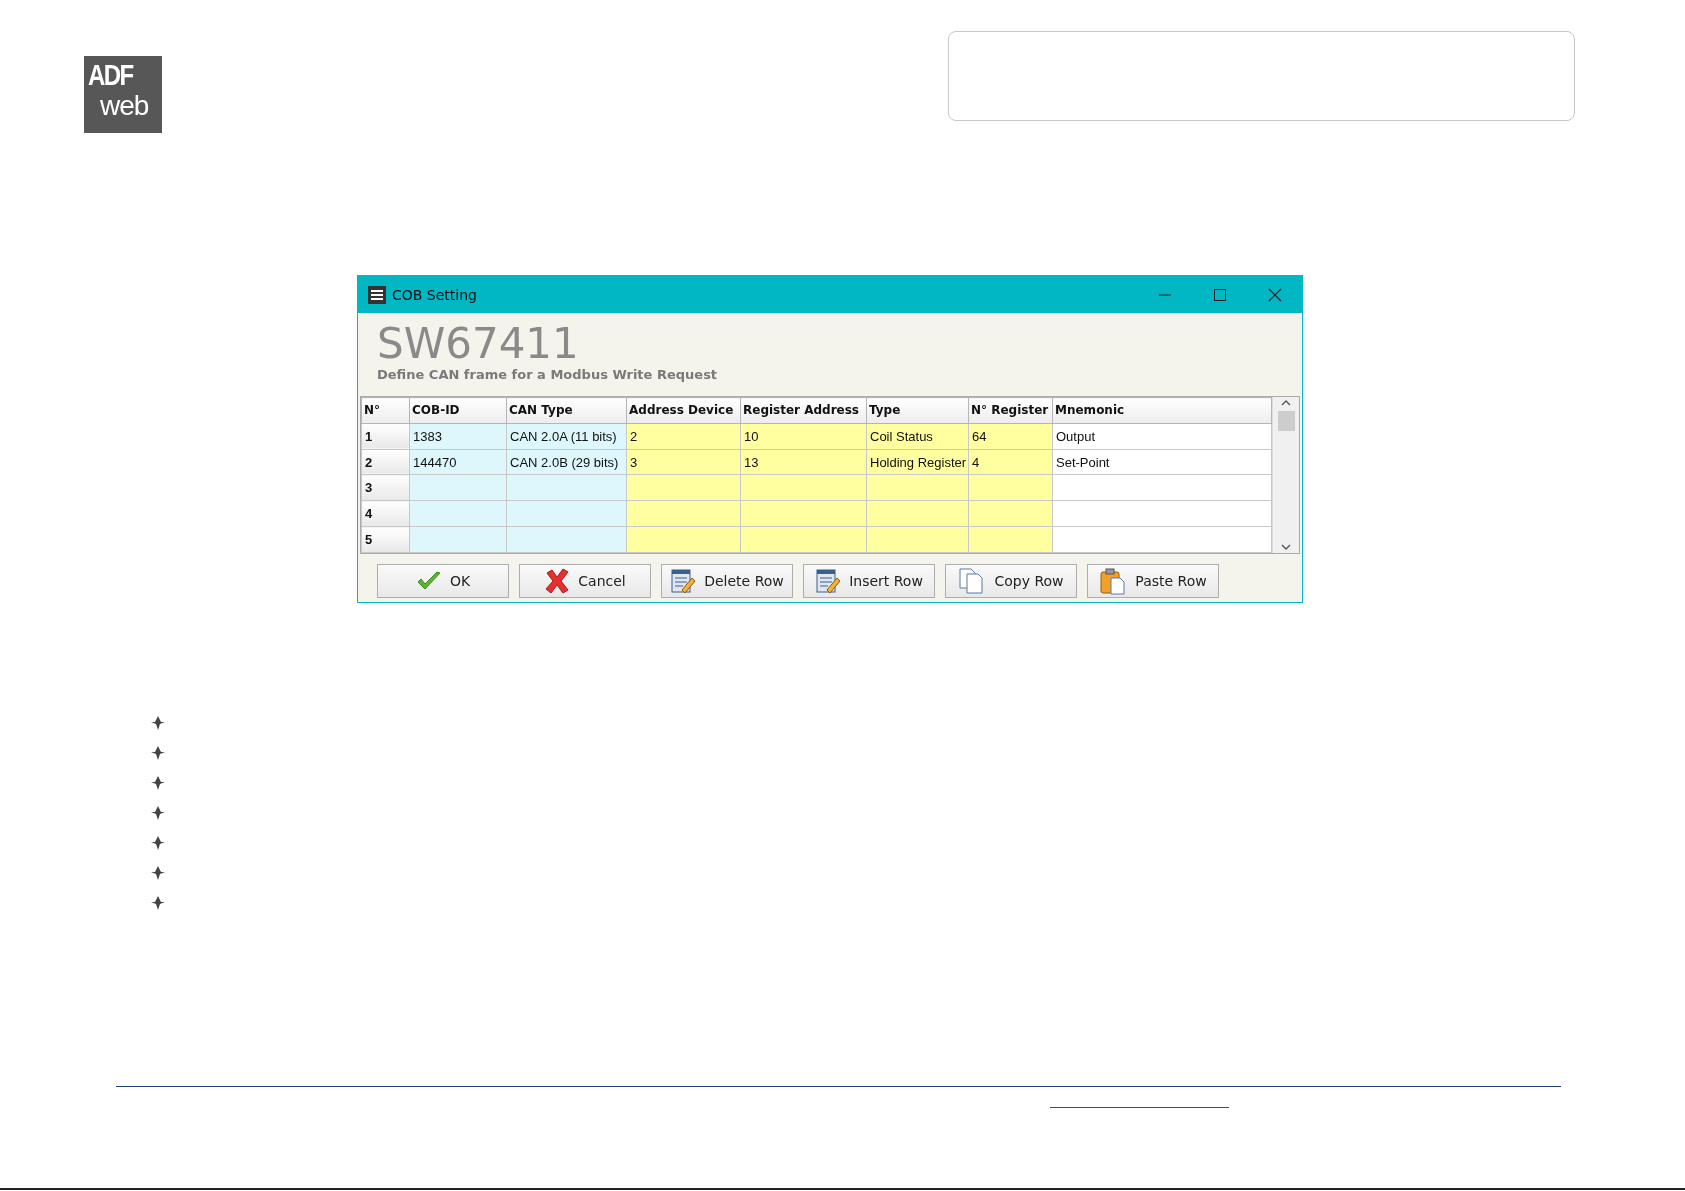 Image resolution: width=1685 pixels, height=1191 pixels. What do you see at coordinates (458, 462) in the screenshot?
I see `table-cell: 144470` at bounding box center [458, 462].